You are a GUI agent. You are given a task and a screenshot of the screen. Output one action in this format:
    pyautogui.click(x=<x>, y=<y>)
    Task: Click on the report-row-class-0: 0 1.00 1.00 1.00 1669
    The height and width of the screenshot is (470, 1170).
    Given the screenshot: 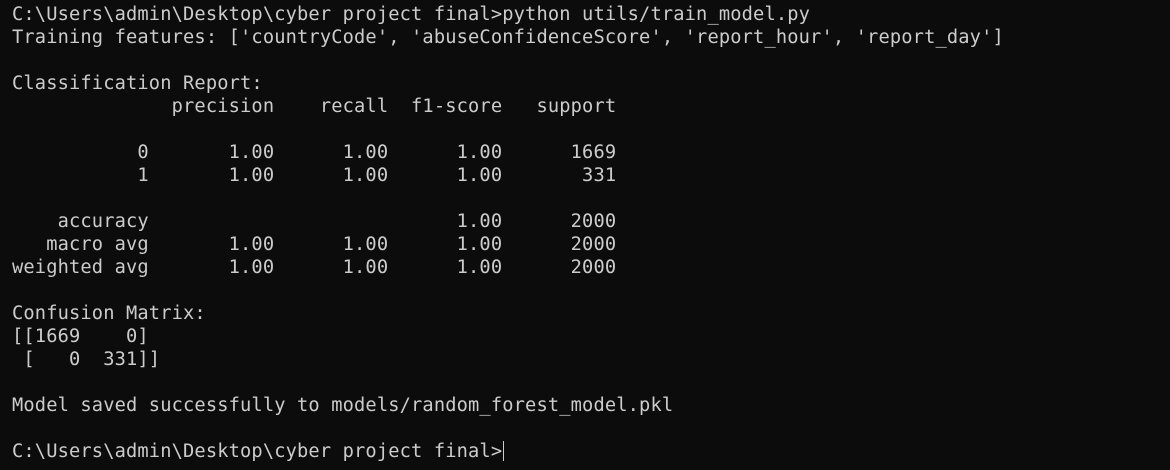 What is the action you would take?
    pyautogui.click(x=314, y=152)
    